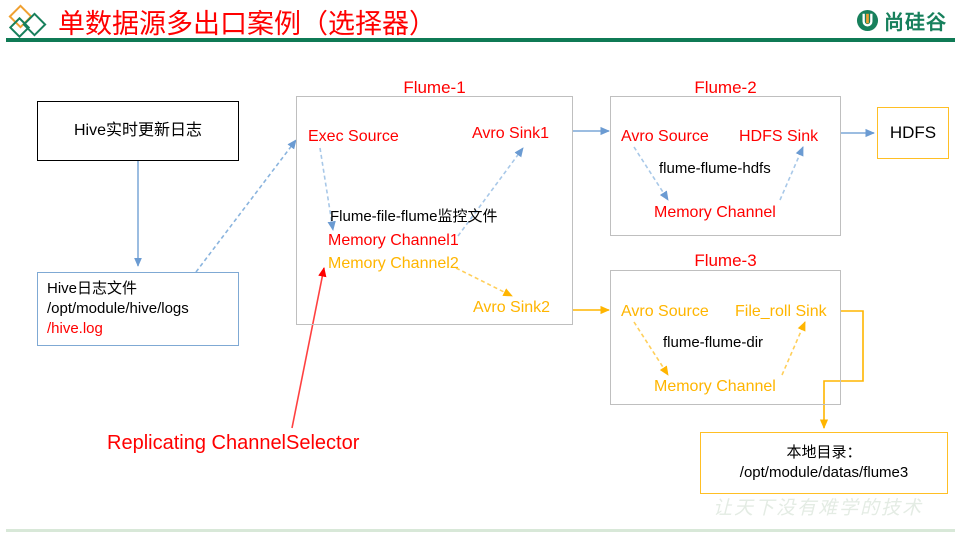 The height and width of the screenshot is (539, 961). I want to click on u-circle-icon, so click(867, 20).